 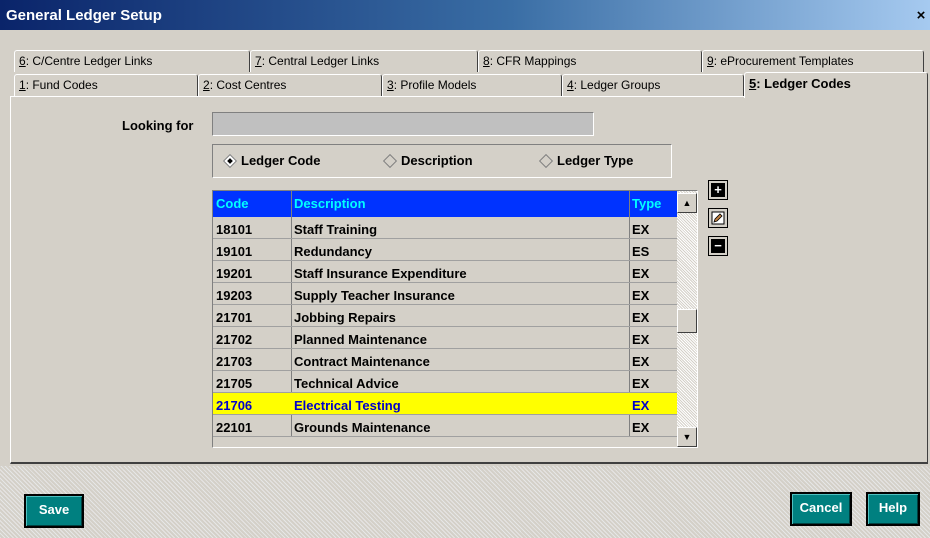 What do you see at coordinates (570, 85) in the screenshot?
I see `tab-key: 4` at bounding box center [570, 85].